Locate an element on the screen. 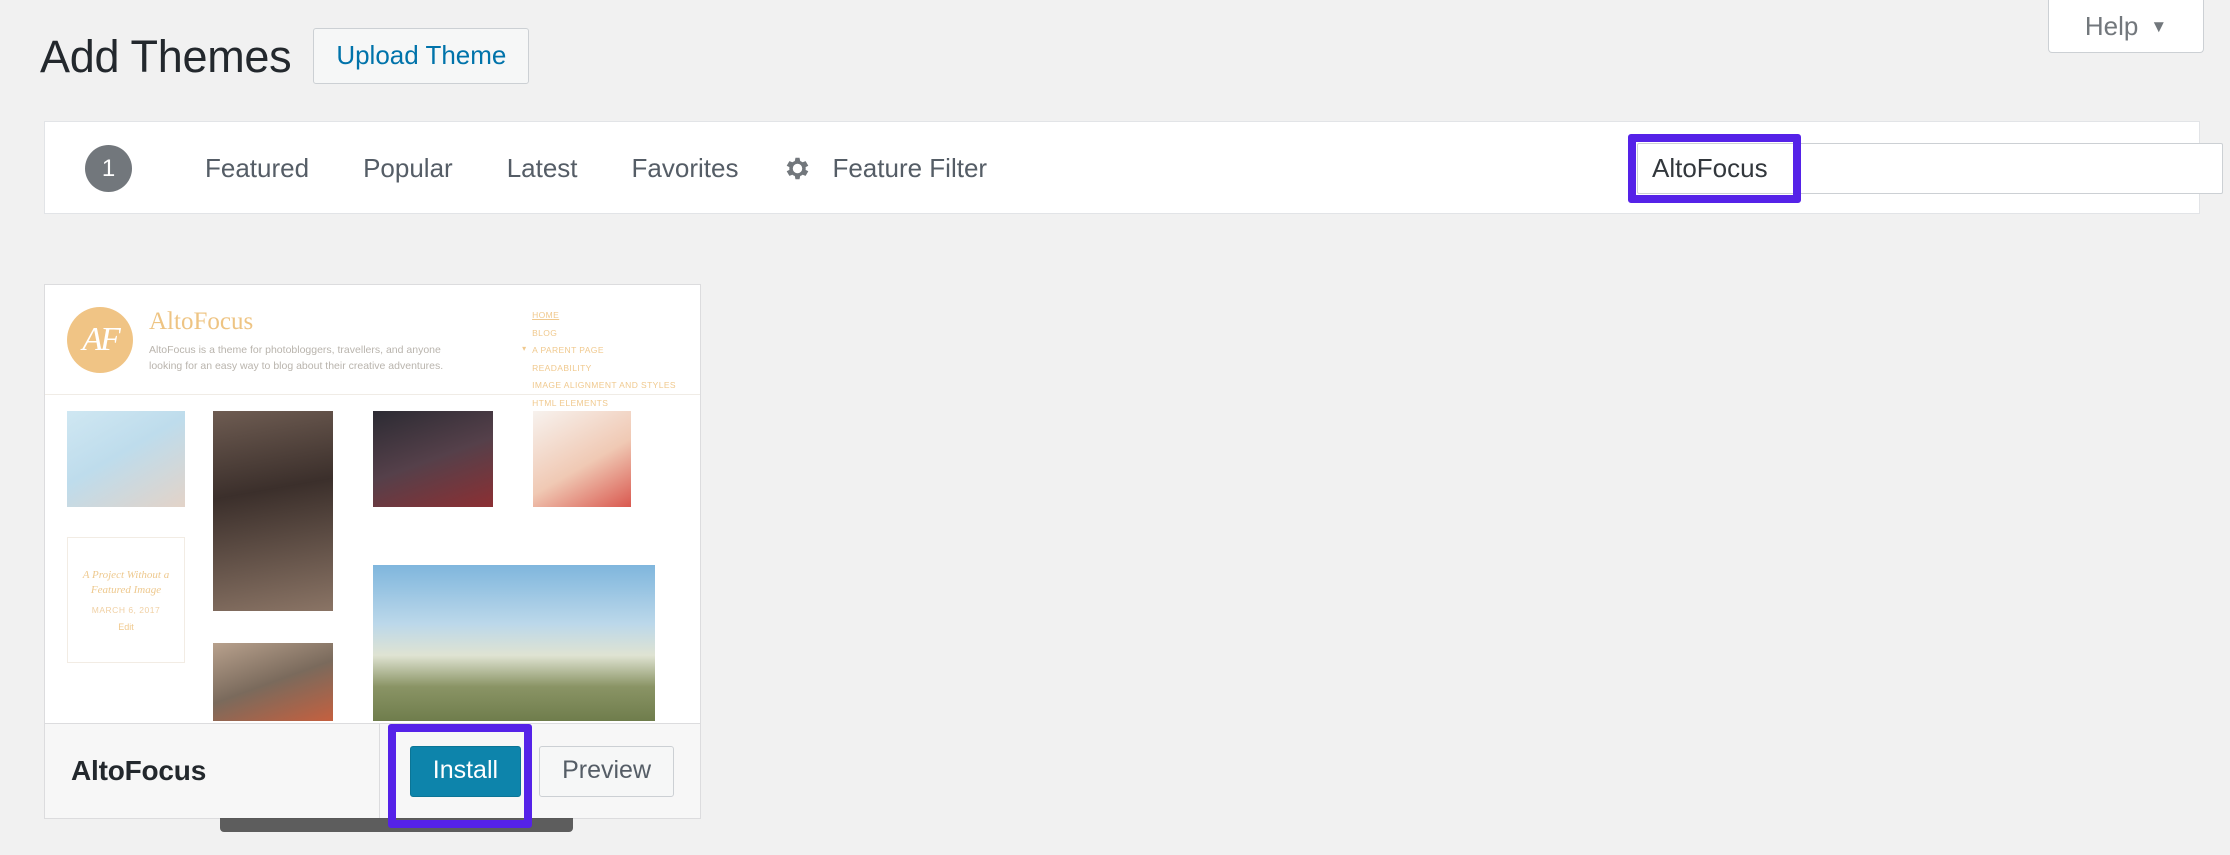 The image size is (2230, 855). preview-menu-item-image-alignment: IMAGE ALIGNMENT AND STYLES is located at coordinates (604, 385).